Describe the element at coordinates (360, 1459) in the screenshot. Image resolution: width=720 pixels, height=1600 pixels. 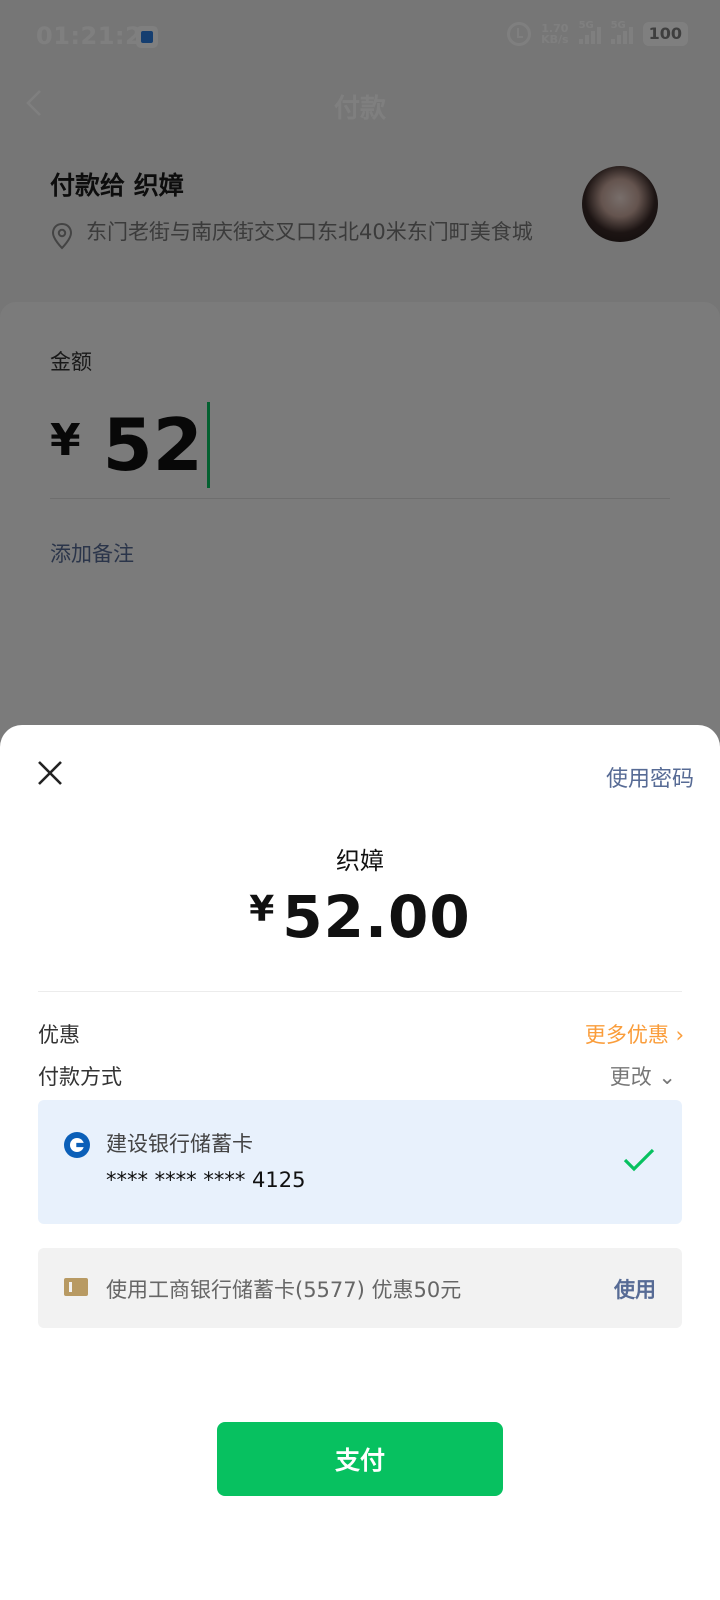
I see `pay-button: 支付` at that location.